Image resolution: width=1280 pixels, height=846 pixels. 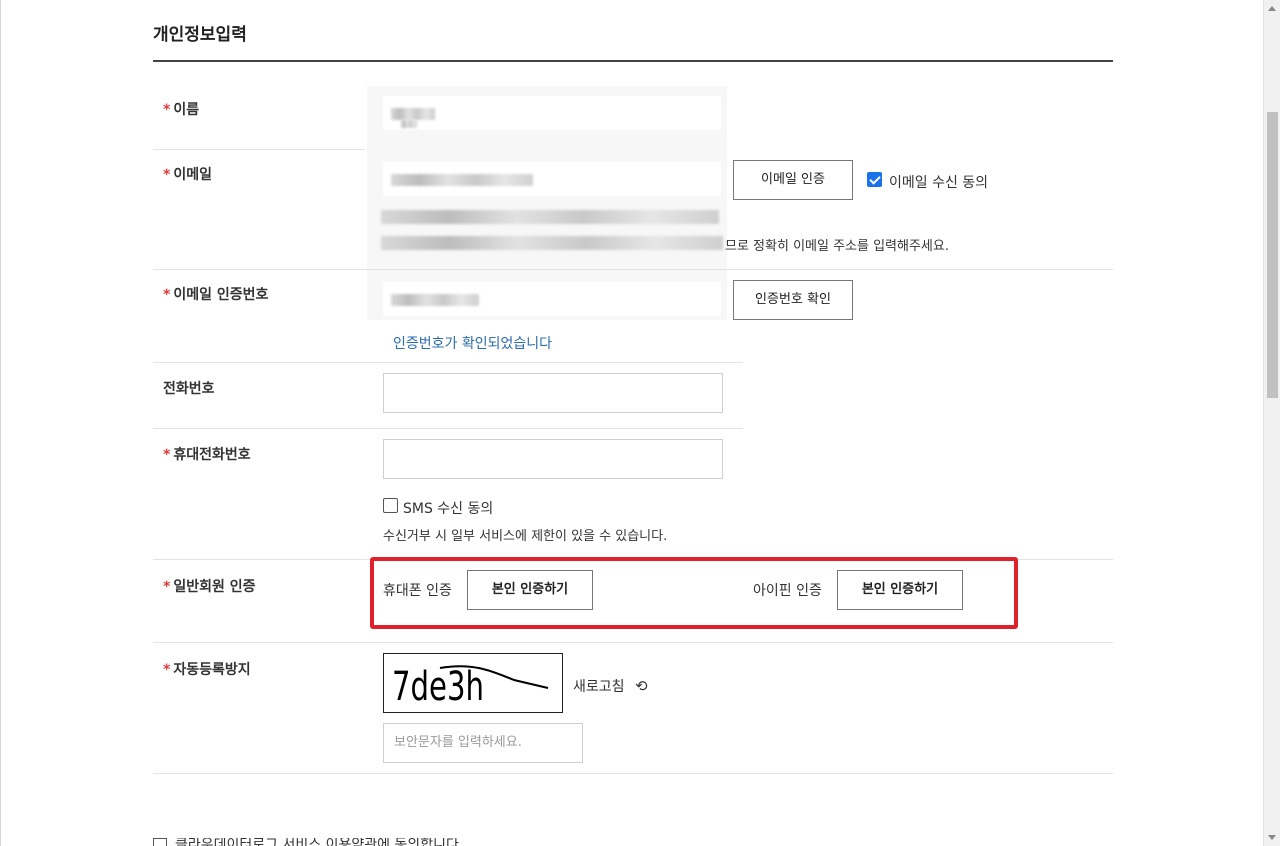 What do you see at coordinates (939, 183) in the screenshot?
I see `email-consent-label: 이메일 수신 동의` at bounding box center [939, 183].